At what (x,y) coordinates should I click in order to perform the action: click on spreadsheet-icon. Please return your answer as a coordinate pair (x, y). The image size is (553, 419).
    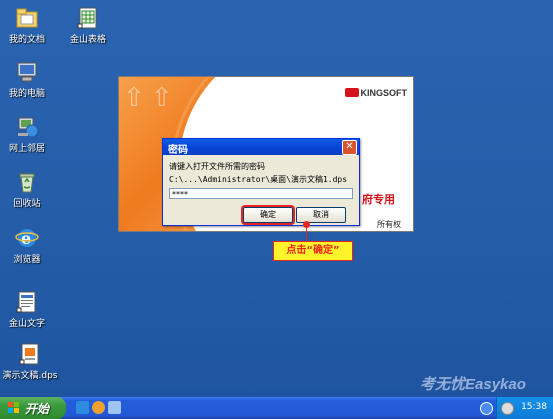
    Looking at the image, I should click on (88, 18).